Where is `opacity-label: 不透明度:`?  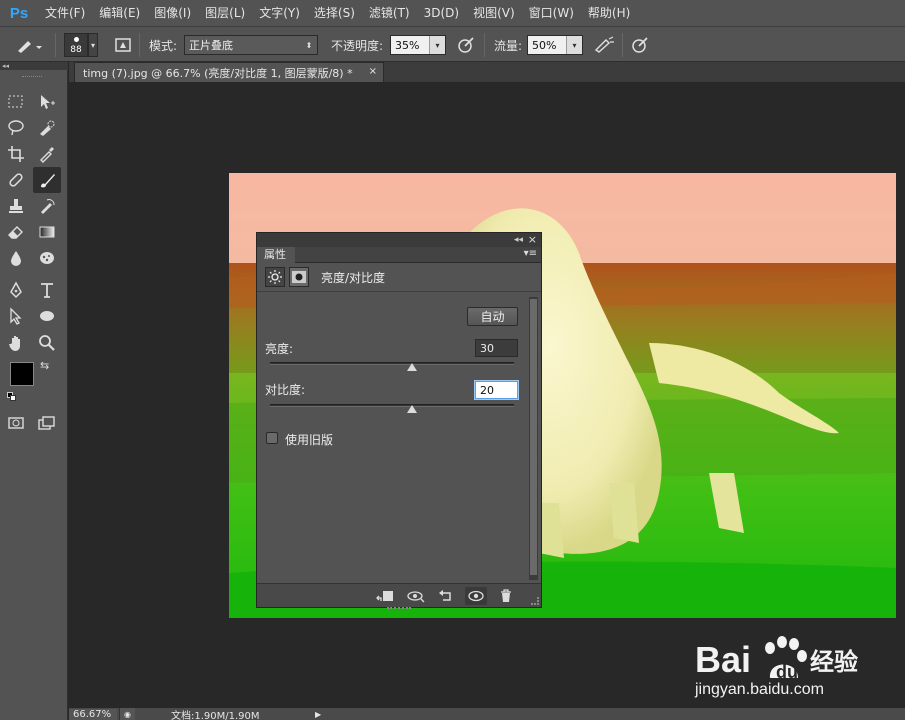 opacity-label: 不透明度: is located at coordinates (357, 45).